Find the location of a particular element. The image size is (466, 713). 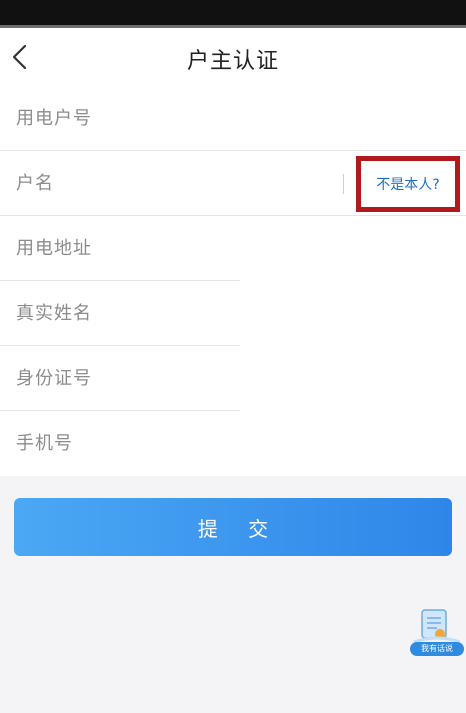

vertical-divider is located at coordinates (343, 184).